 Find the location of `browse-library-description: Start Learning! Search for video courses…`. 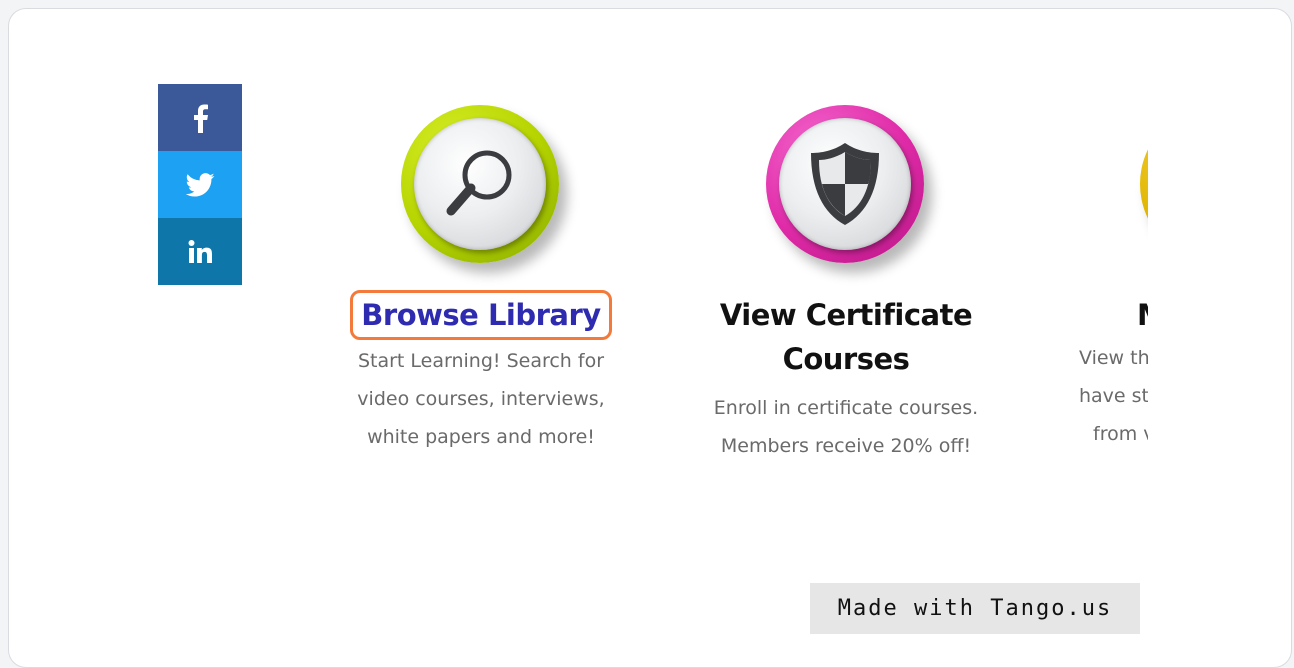

browse-library-description: Start Learning! Search for video courses… is located at coordinates (481, 399).